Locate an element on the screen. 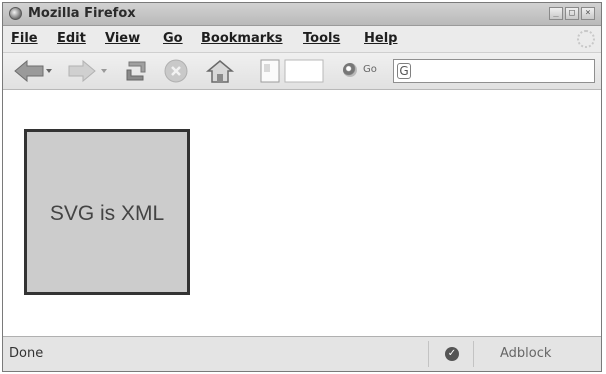 The width and height of the screenshot is (606, 374). home-icon is located at coordinates (220, 71).